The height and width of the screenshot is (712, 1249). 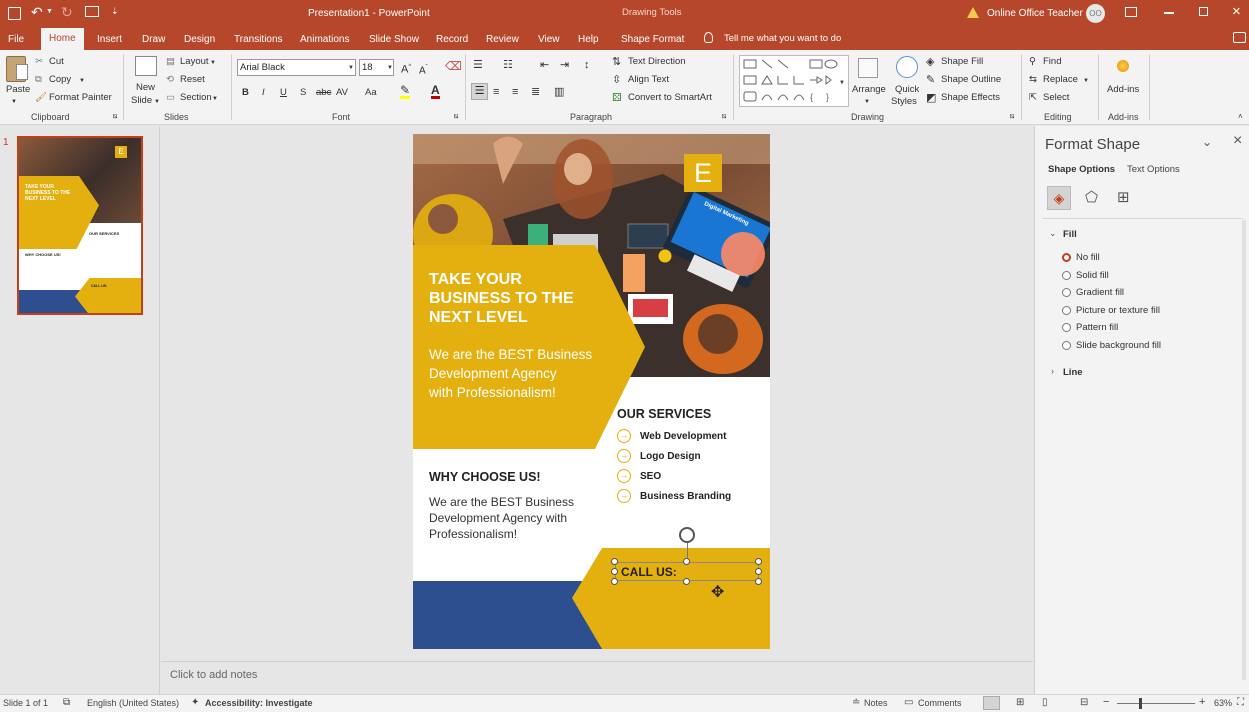 What do you see at coordinates (1045, 702) in the screenshot?
I see `reading-view-icon: ▯` at bounding box center [1045, 702].